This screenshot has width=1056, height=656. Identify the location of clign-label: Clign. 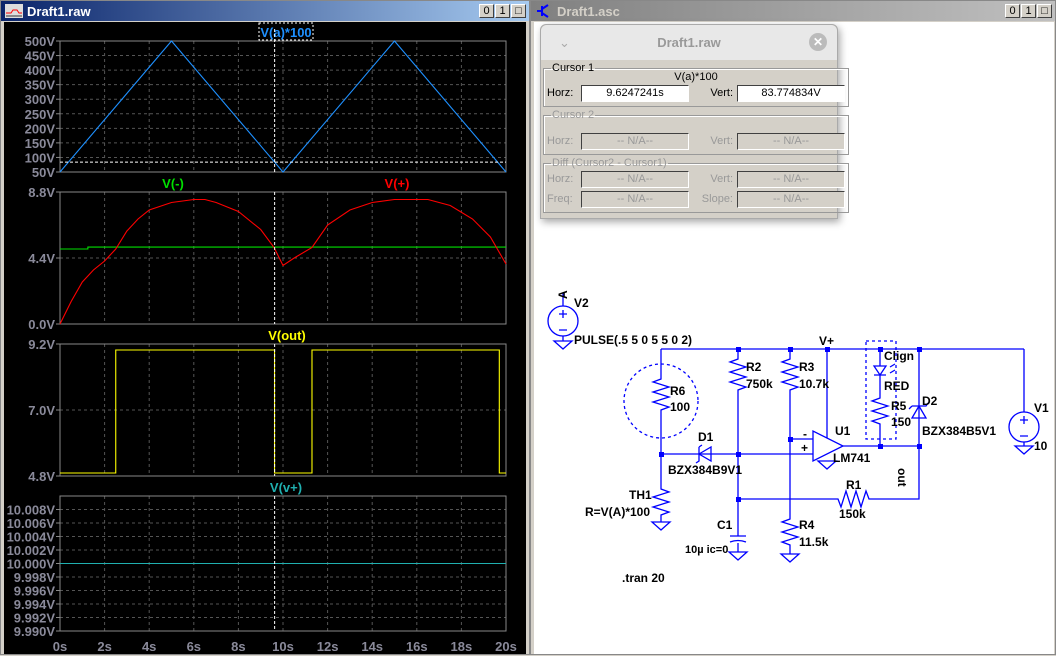
(899, 356).